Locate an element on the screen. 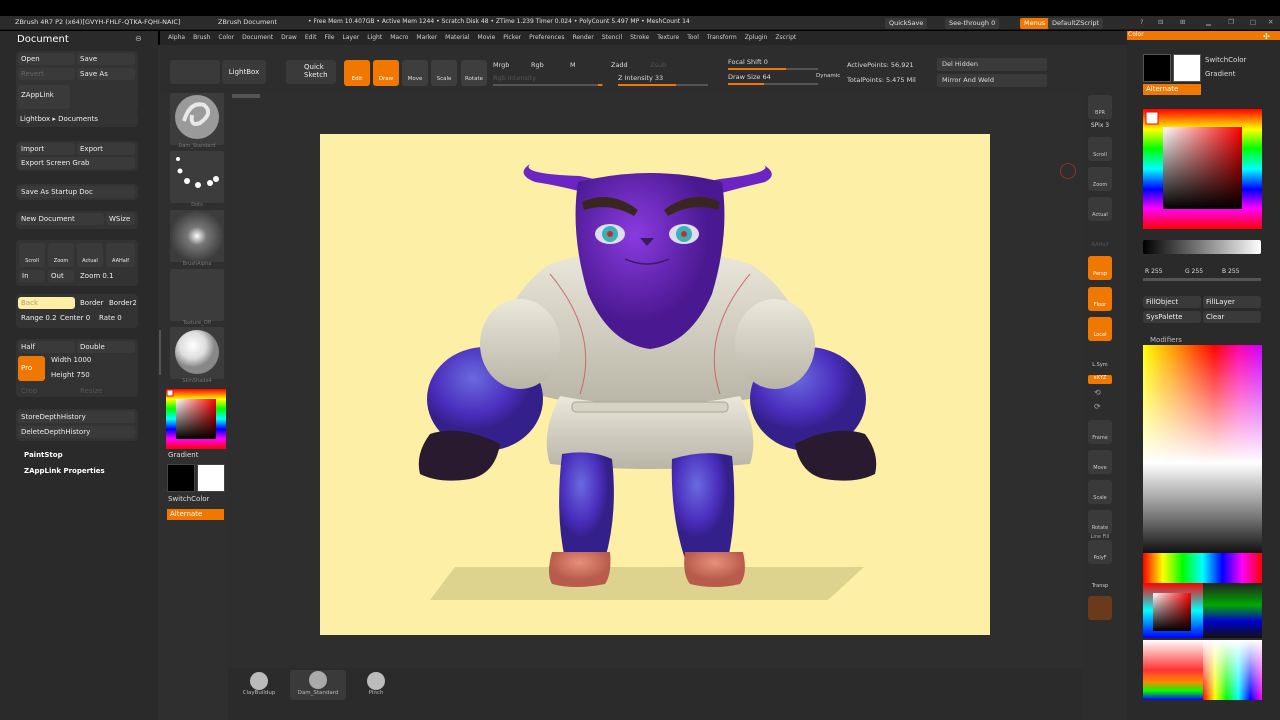 This screenshot has height=720, width=1280. save-button: Save is located at coordinates (106, 59).